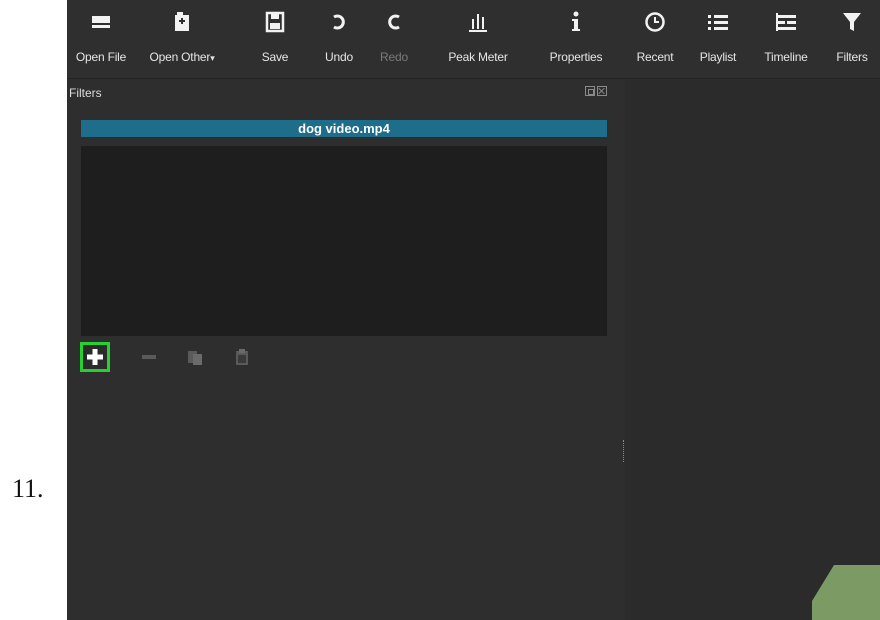  I want to click on undo-icon, so click(339, 22).